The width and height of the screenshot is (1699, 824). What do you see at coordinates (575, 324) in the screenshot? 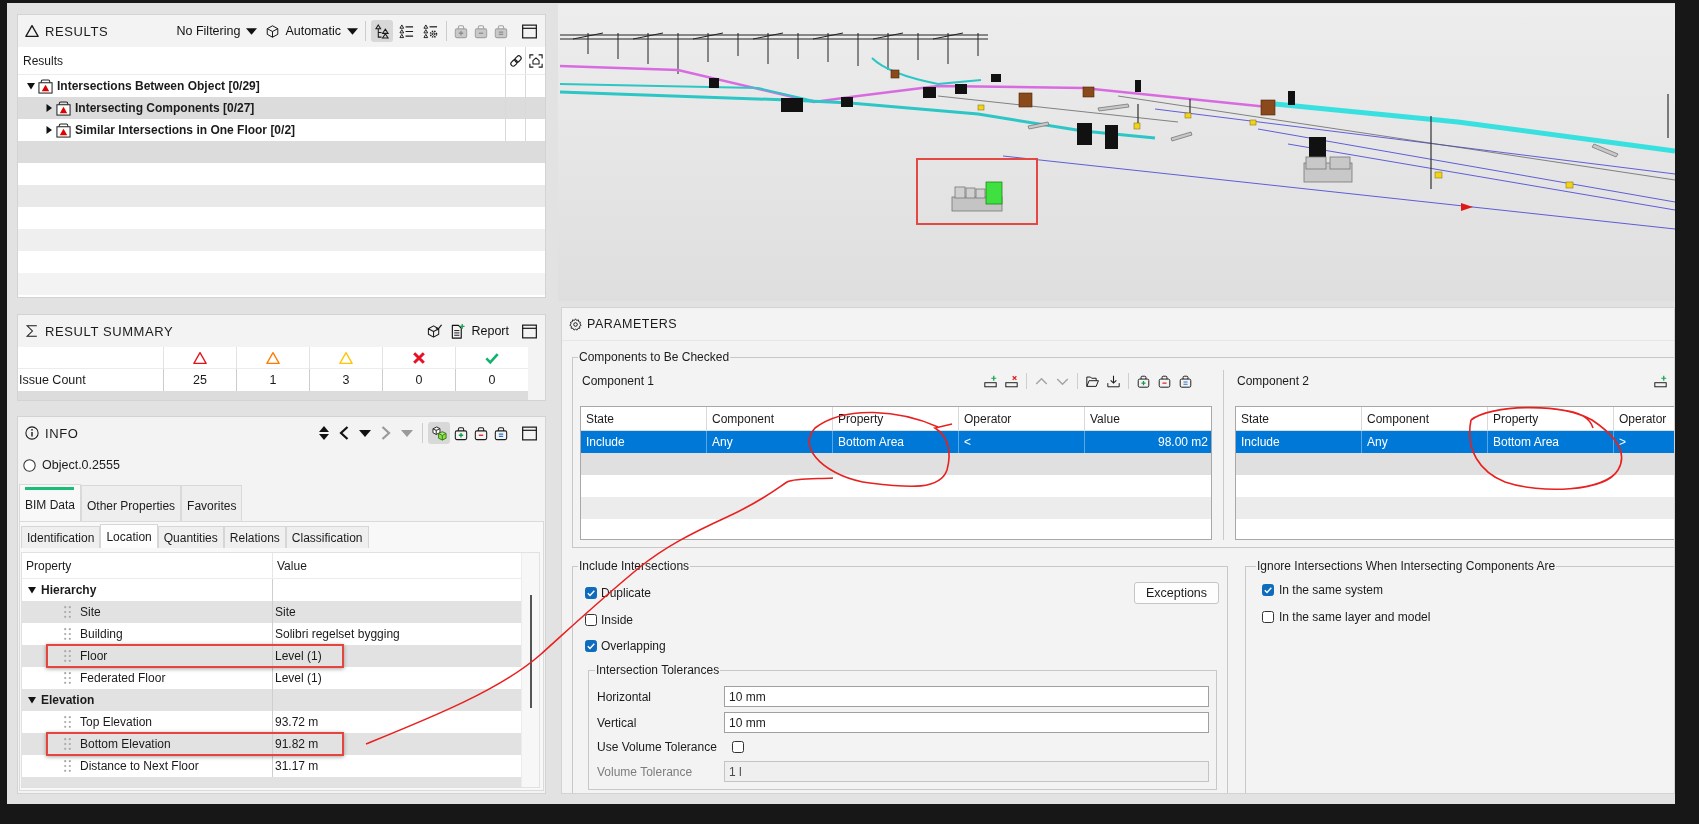
I see `settings-icon` at bounding box center [575, 324].